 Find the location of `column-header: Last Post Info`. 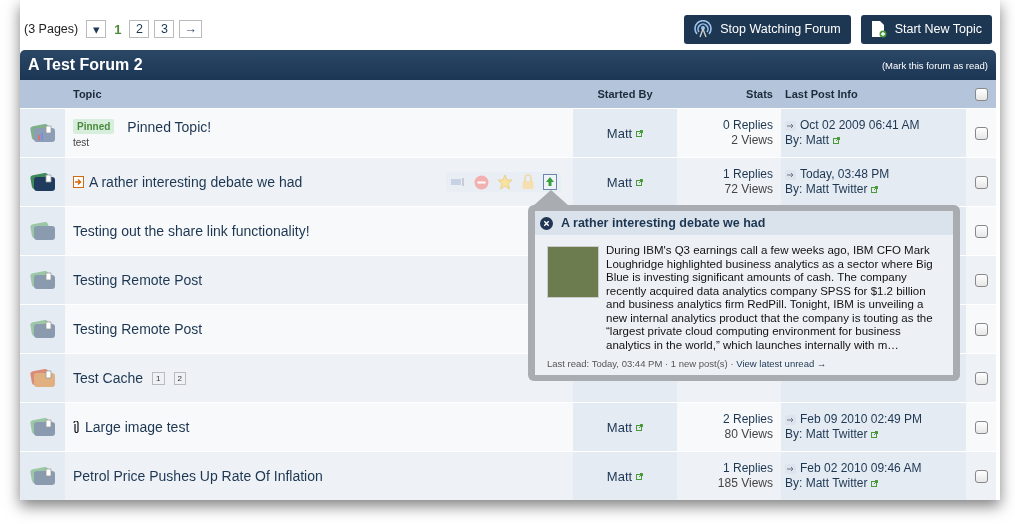

column-header: Last Post Info is located at coordinates (822, 94).